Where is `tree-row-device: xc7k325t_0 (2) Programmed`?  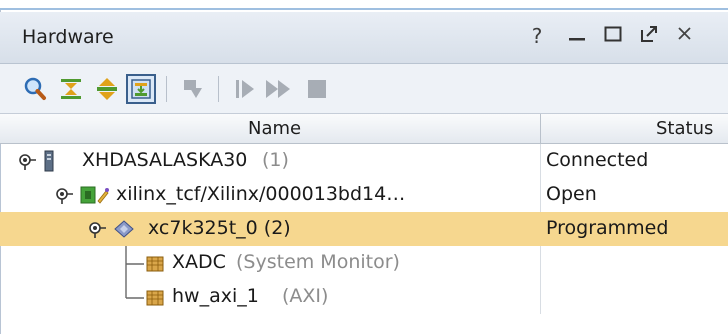 tree-row-device: xc7k325t_0 (2) Programmed is located at coordinates (364, 229).